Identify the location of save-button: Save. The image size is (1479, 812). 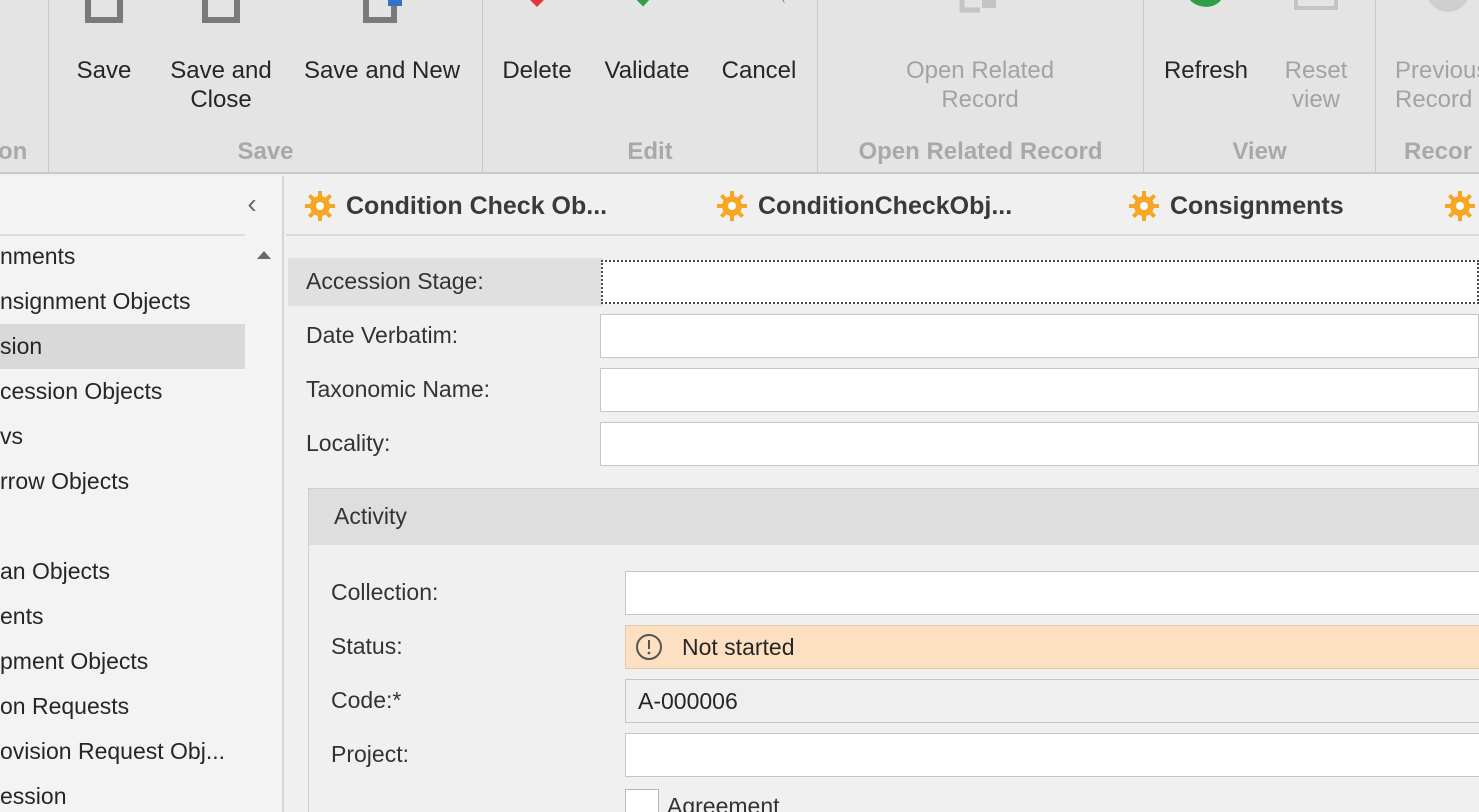
(104, 60).